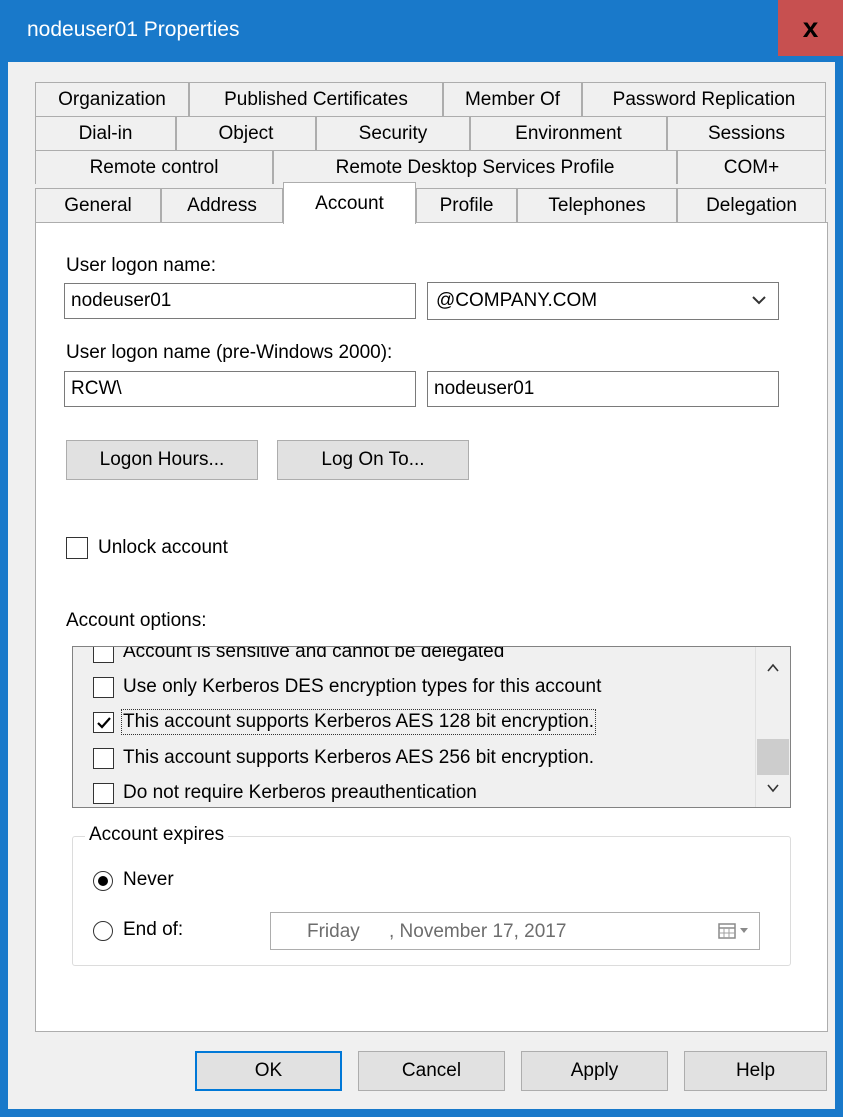 Image resolution: width=843 pixels, height=1117 pixels. What do you see at coordinates (240, 389) in the screenshot?
I see `pre2000-domain-input` at bounding box center [240, 389].